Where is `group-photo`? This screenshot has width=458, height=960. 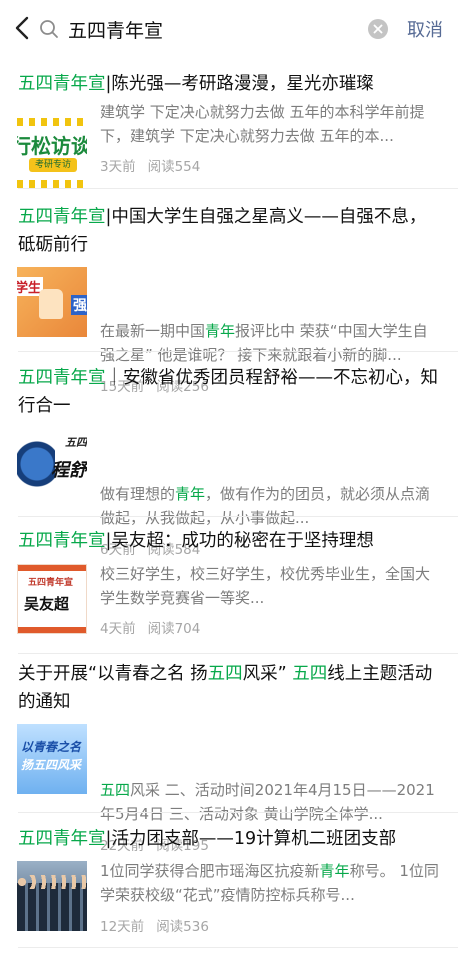 group-photo is located at coordinates (52, 907).